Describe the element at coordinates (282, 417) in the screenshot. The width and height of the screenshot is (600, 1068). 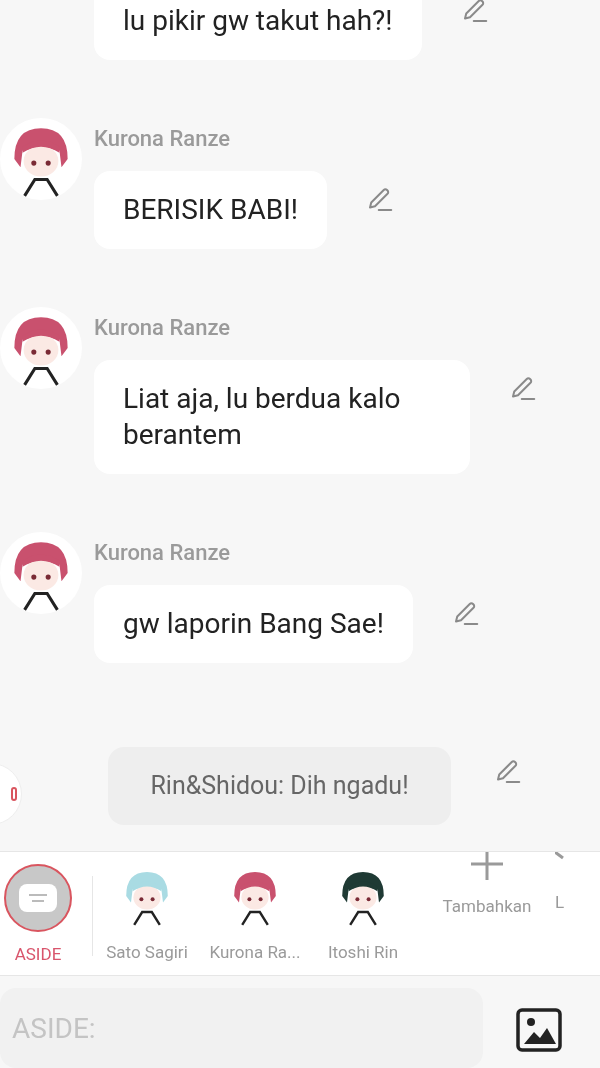
I see `message-bubble: Liat aja, lu berdua kalo berantem` at that location.